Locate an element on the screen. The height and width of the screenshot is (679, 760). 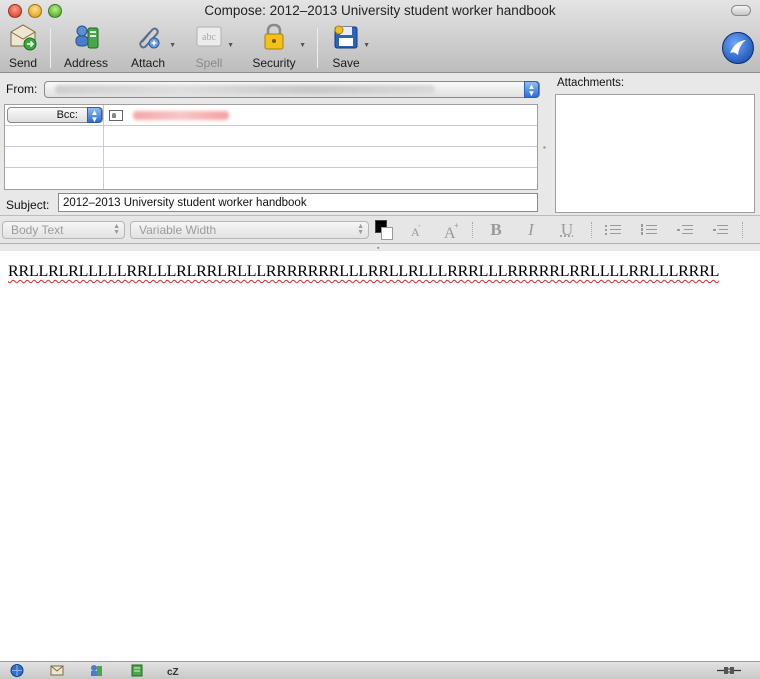
larger-text-icon: A + is located at coordinates (451, 231).